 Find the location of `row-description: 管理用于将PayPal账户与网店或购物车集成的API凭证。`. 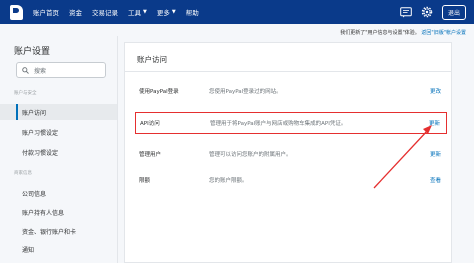

row-description: 管理用于将PayPal账户与网店或购物车集成的API凭证。 is located at coordinates (278, 124).